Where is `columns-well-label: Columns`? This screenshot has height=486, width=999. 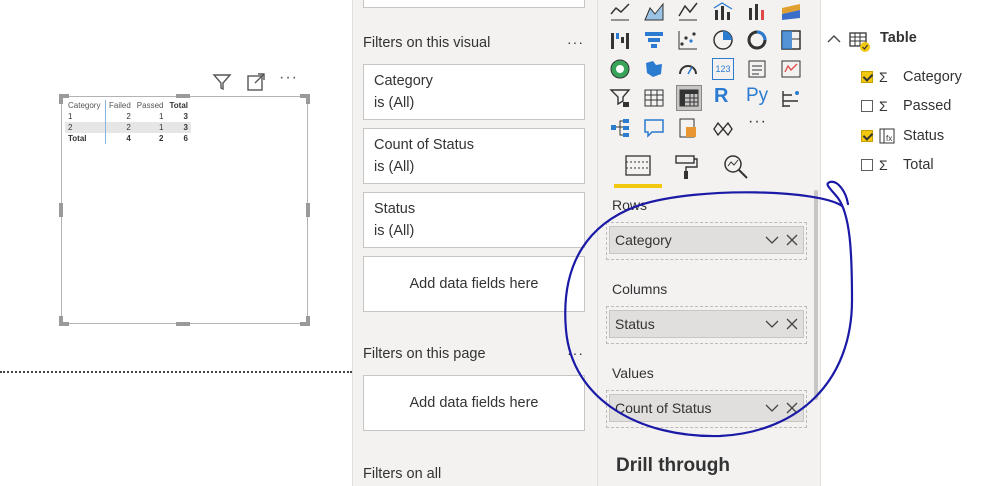
columns-well-label: Columns is located at coordinates (640, 289).